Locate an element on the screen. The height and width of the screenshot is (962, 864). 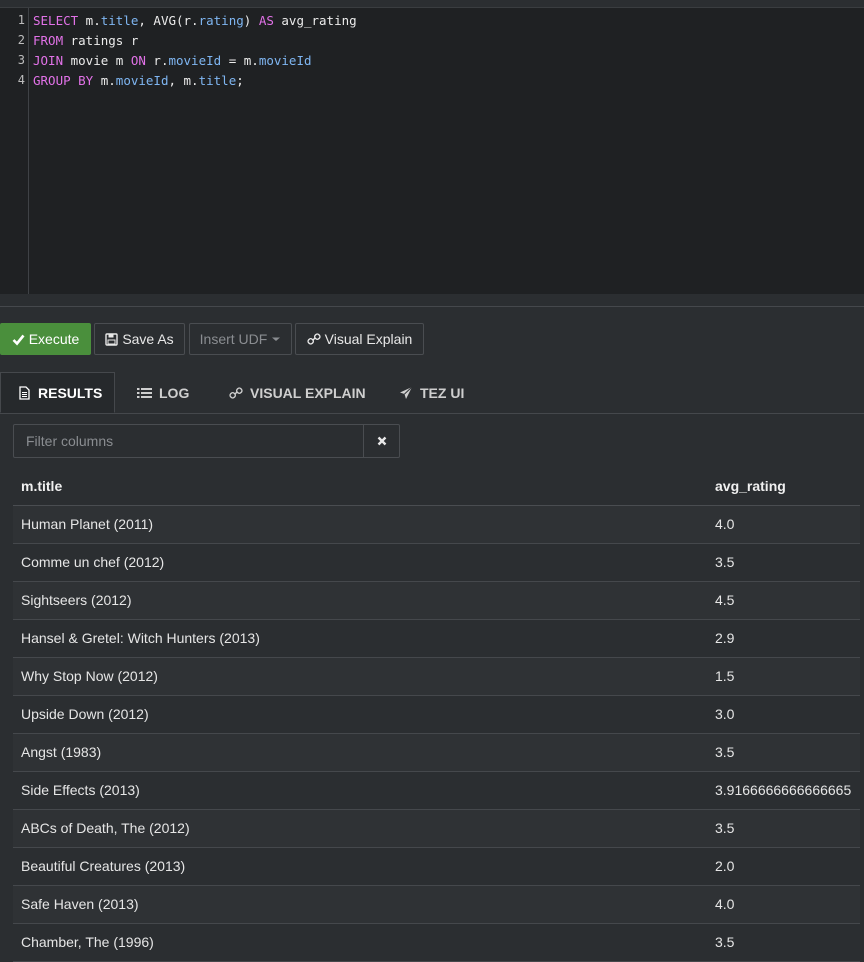
column-header-avg-rating: avg_rating is located at coordinates (750, 486).